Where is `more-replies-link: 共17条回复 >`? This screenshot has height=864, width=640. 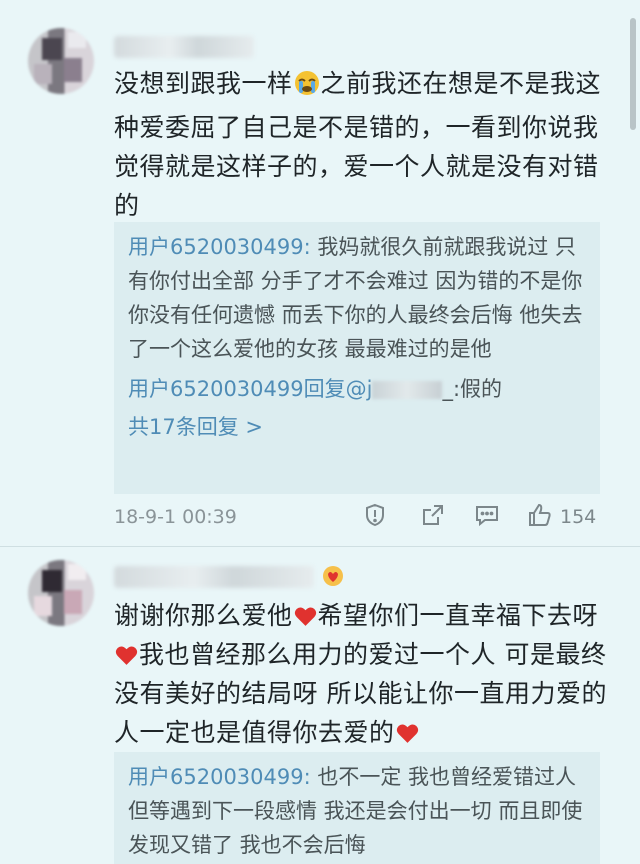 more-replies-link: 共17条回复 > is located at coordinates (357, 427).